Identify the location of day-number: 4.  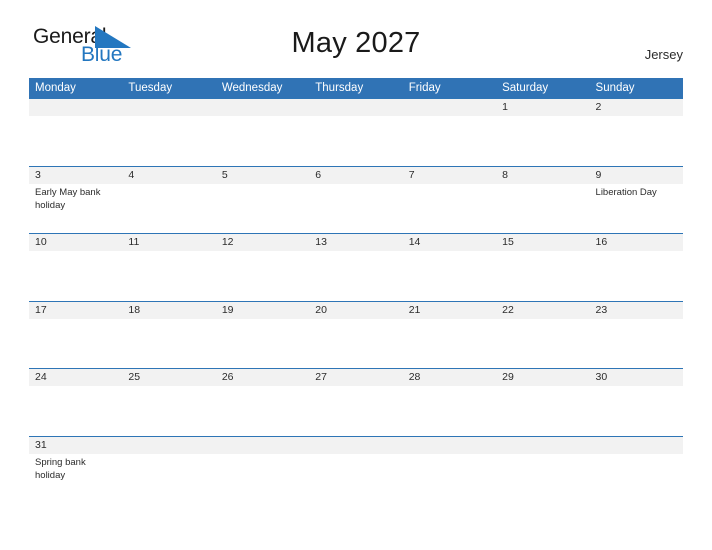
(131, 174).